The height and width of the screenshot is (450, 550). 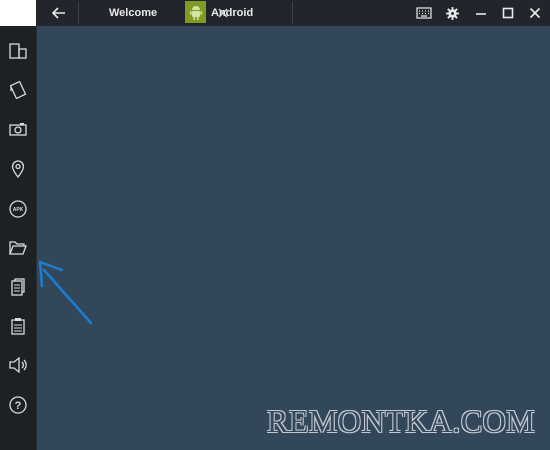 What do you see at coordinates (232, 13) in the screenshot?
I see `tab-android-label: Android` at bounding box center [232, 13].